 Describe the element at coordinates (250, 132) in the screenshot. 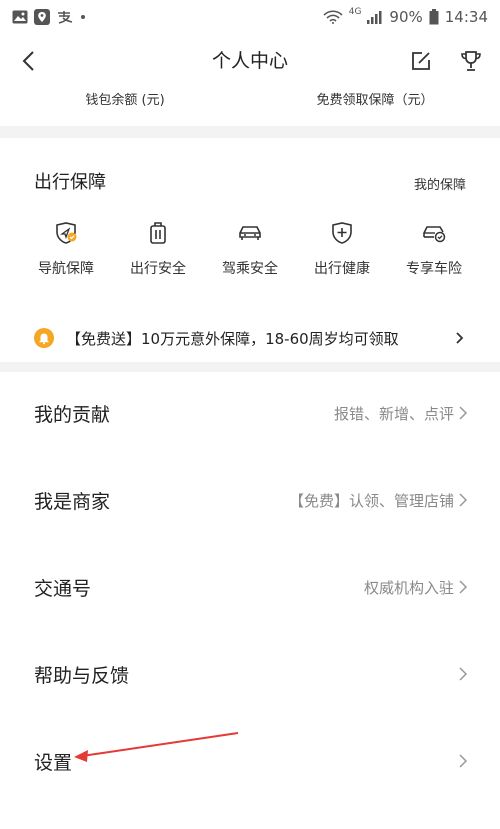

I see `divider` at that location.